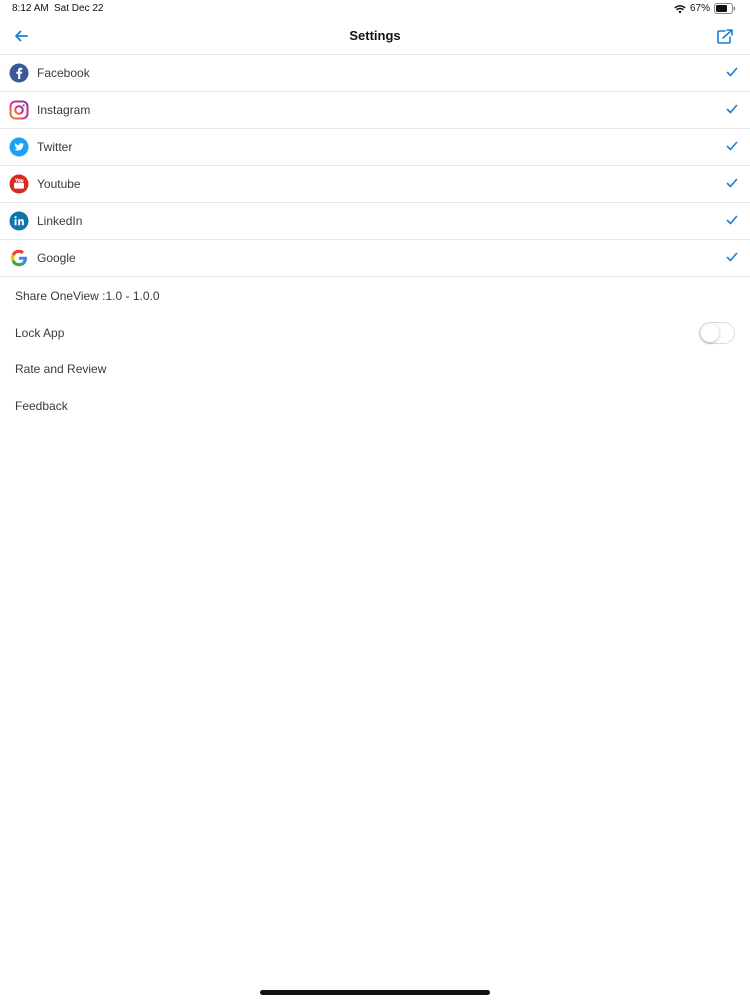  Describe the element at coordinates (64, 110) in the screenshot. I see `account-label: Instagram` at that location.